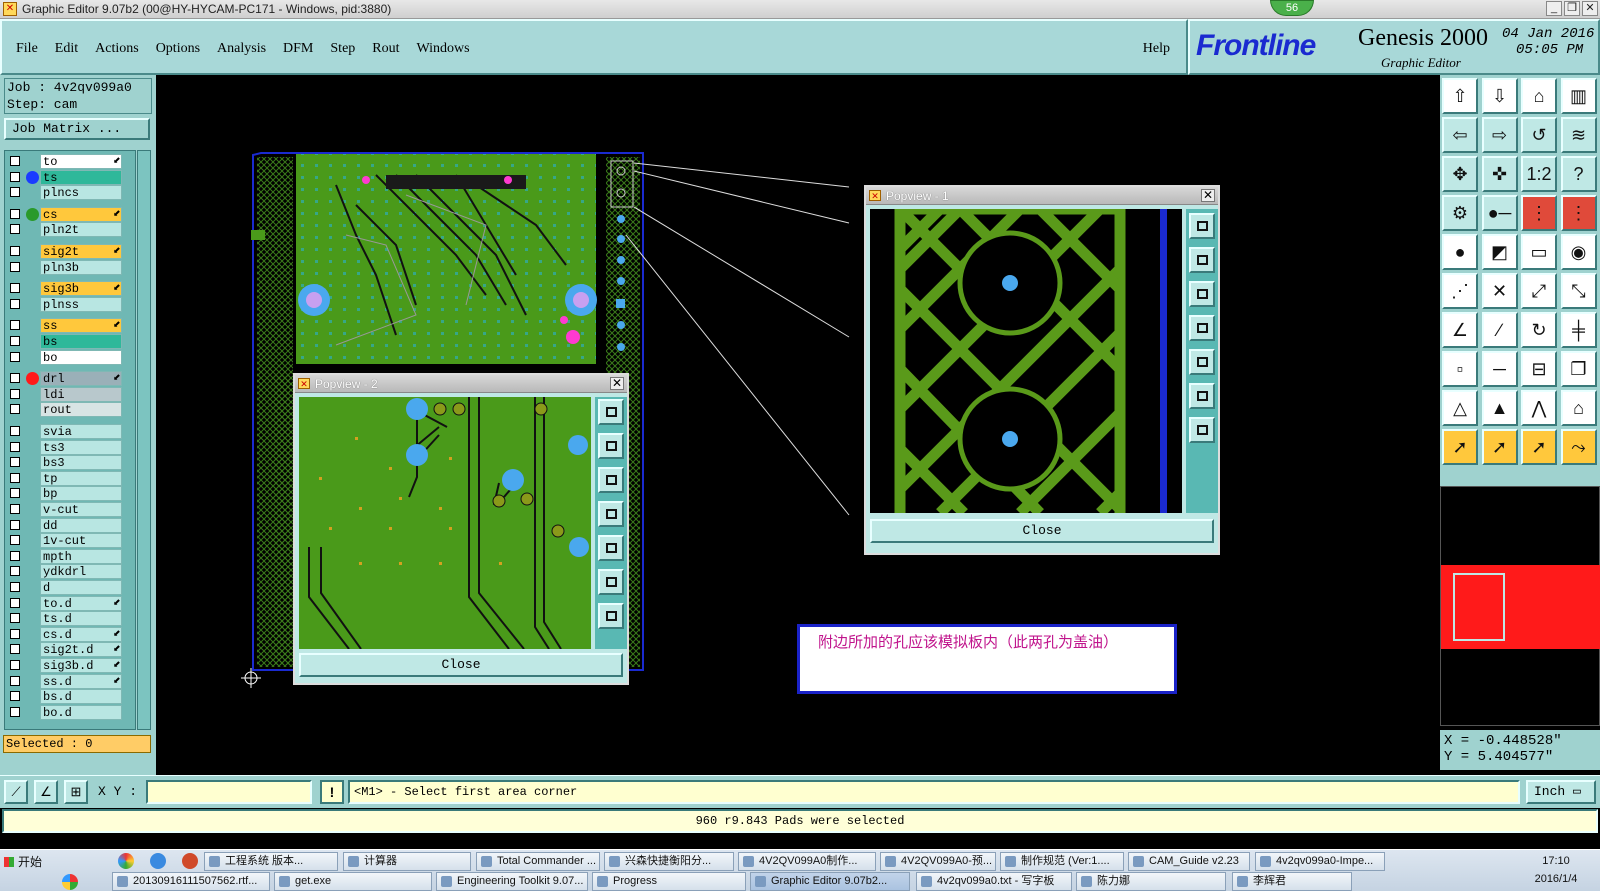 The width and height of the screenshot is (1600, 891). Describe the element at coordinates (70, 463) in the screenshot. I see `layer-row: bs3` at that location.